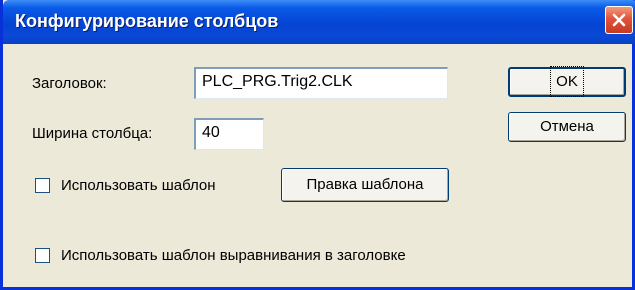 The height and width of the screenshot is (290, 635). I want to click on edit-template-button-label: Правка шаблона, so click(365, 184).